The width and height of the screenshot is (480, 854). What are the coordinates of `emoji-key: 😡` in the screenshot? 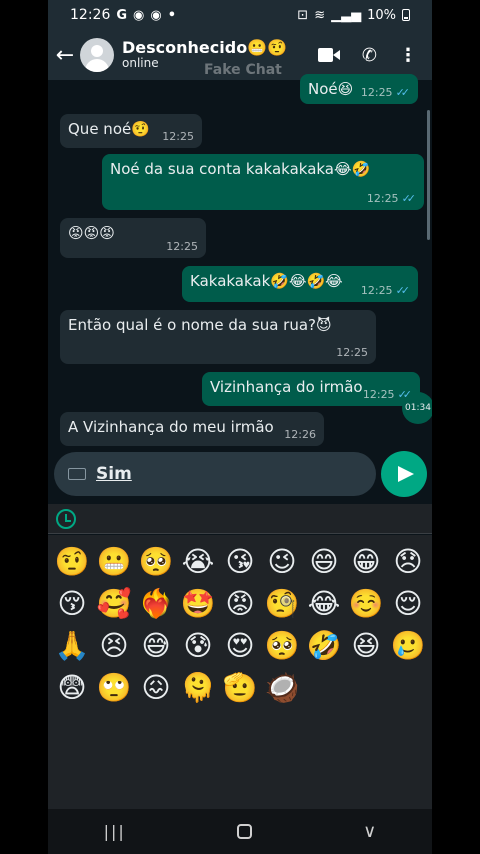 It's located at (240, 603).